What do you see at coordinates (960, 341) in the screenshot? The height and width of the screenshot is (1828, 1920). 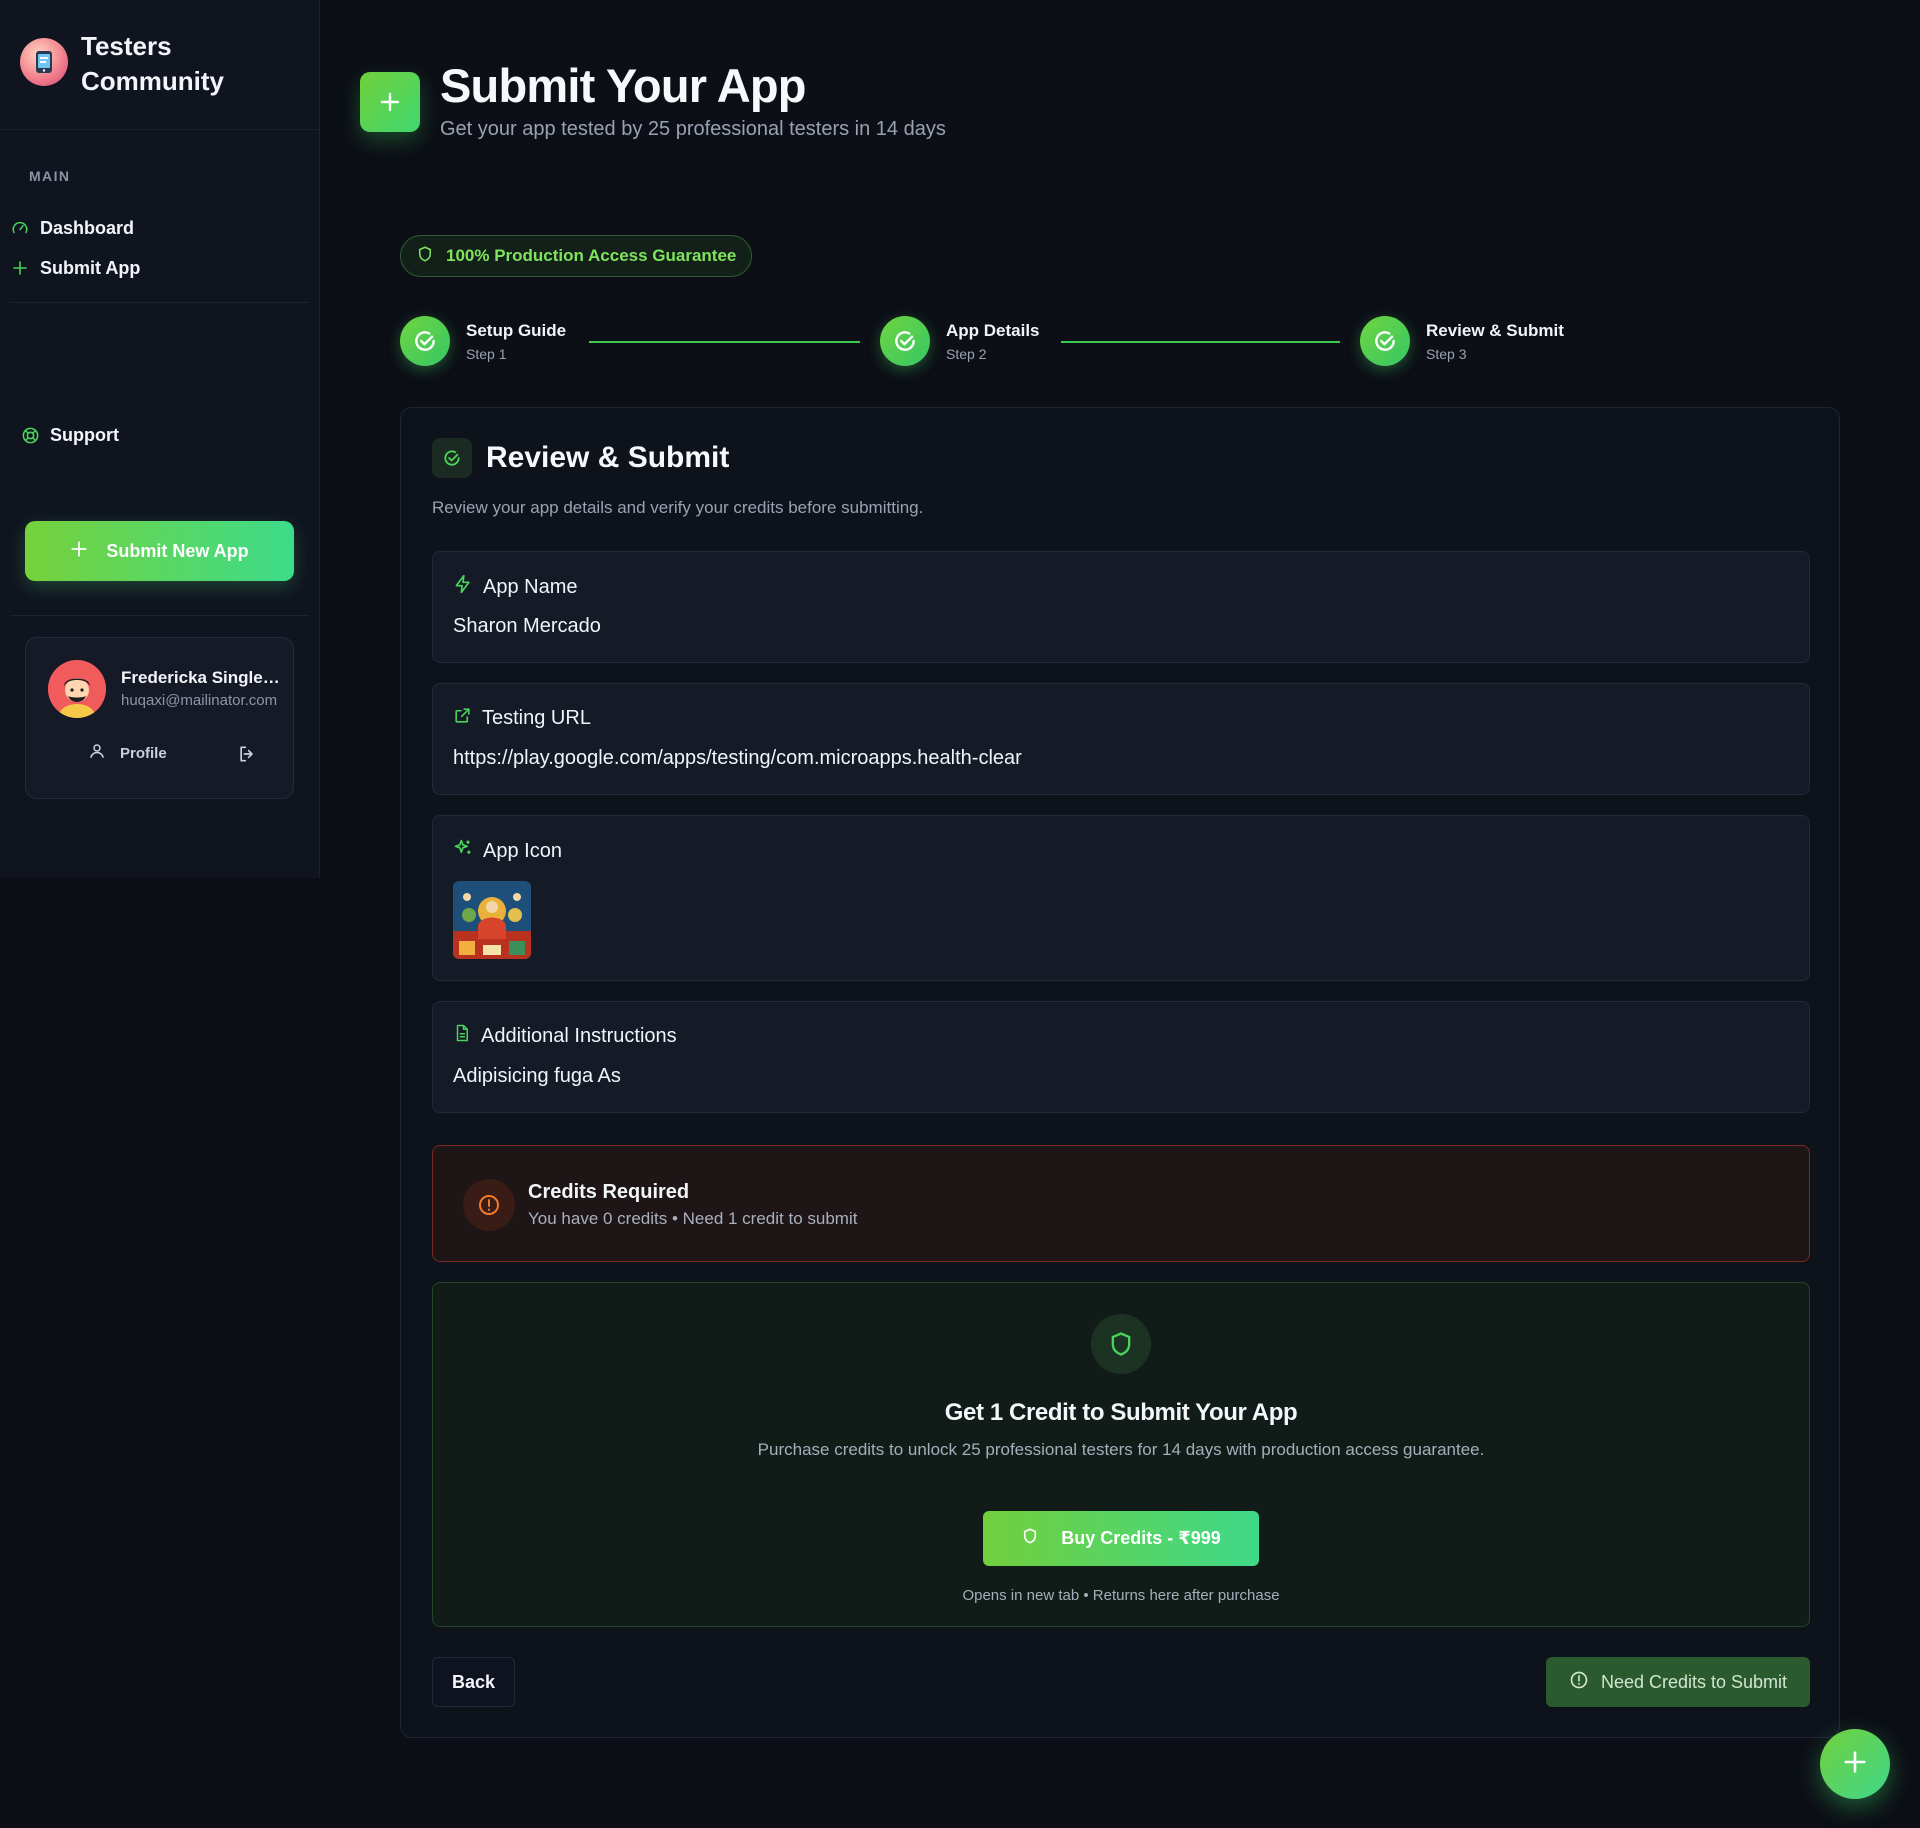 I see `step-app-details: App Details Step 2` at bounding box center [960, 341].